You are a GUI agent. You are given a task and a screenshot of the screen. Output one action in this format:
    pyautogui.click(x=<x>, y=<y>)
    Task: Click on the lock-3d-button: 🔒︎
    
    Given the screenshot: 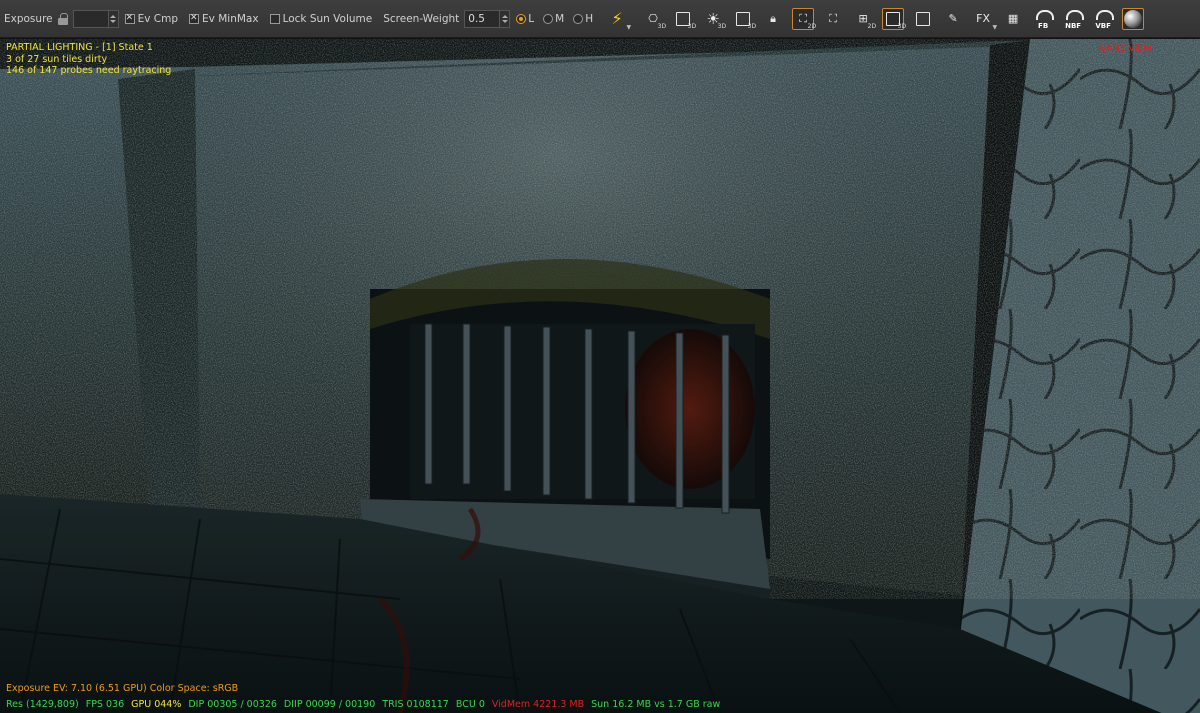 What is the action you would take?
    pyautogui.click(x=773, y=19)
    